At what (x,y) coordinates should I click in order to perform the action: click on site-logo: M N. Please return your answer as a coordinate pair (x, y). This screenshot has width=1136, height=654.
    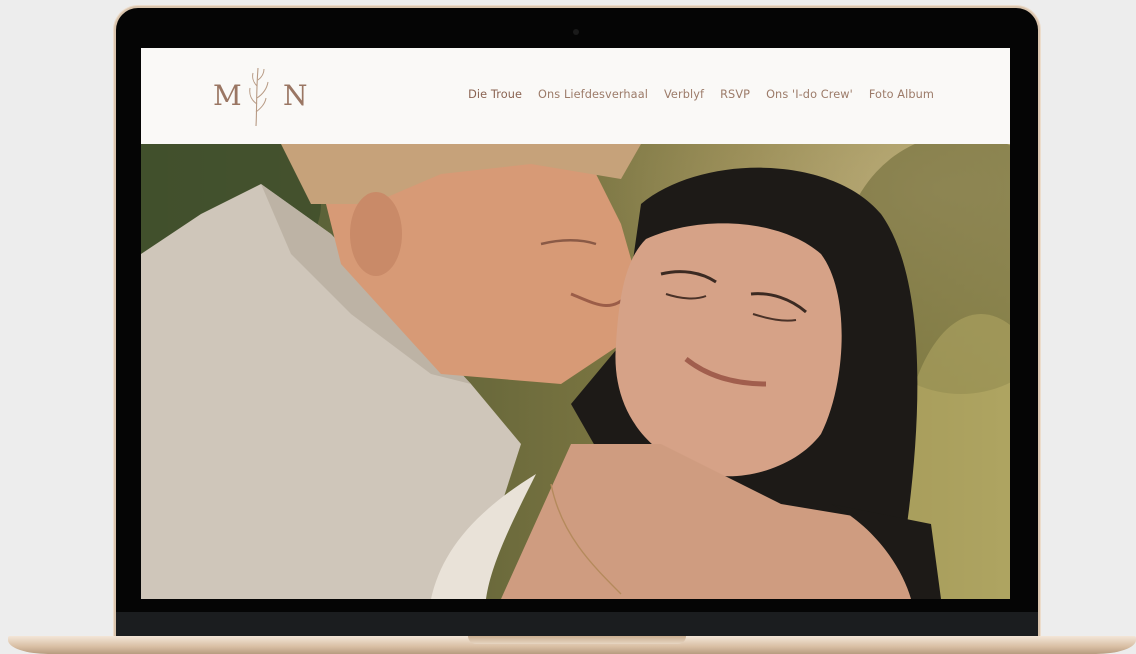
    Looking at the image, I should click on (260, 96).